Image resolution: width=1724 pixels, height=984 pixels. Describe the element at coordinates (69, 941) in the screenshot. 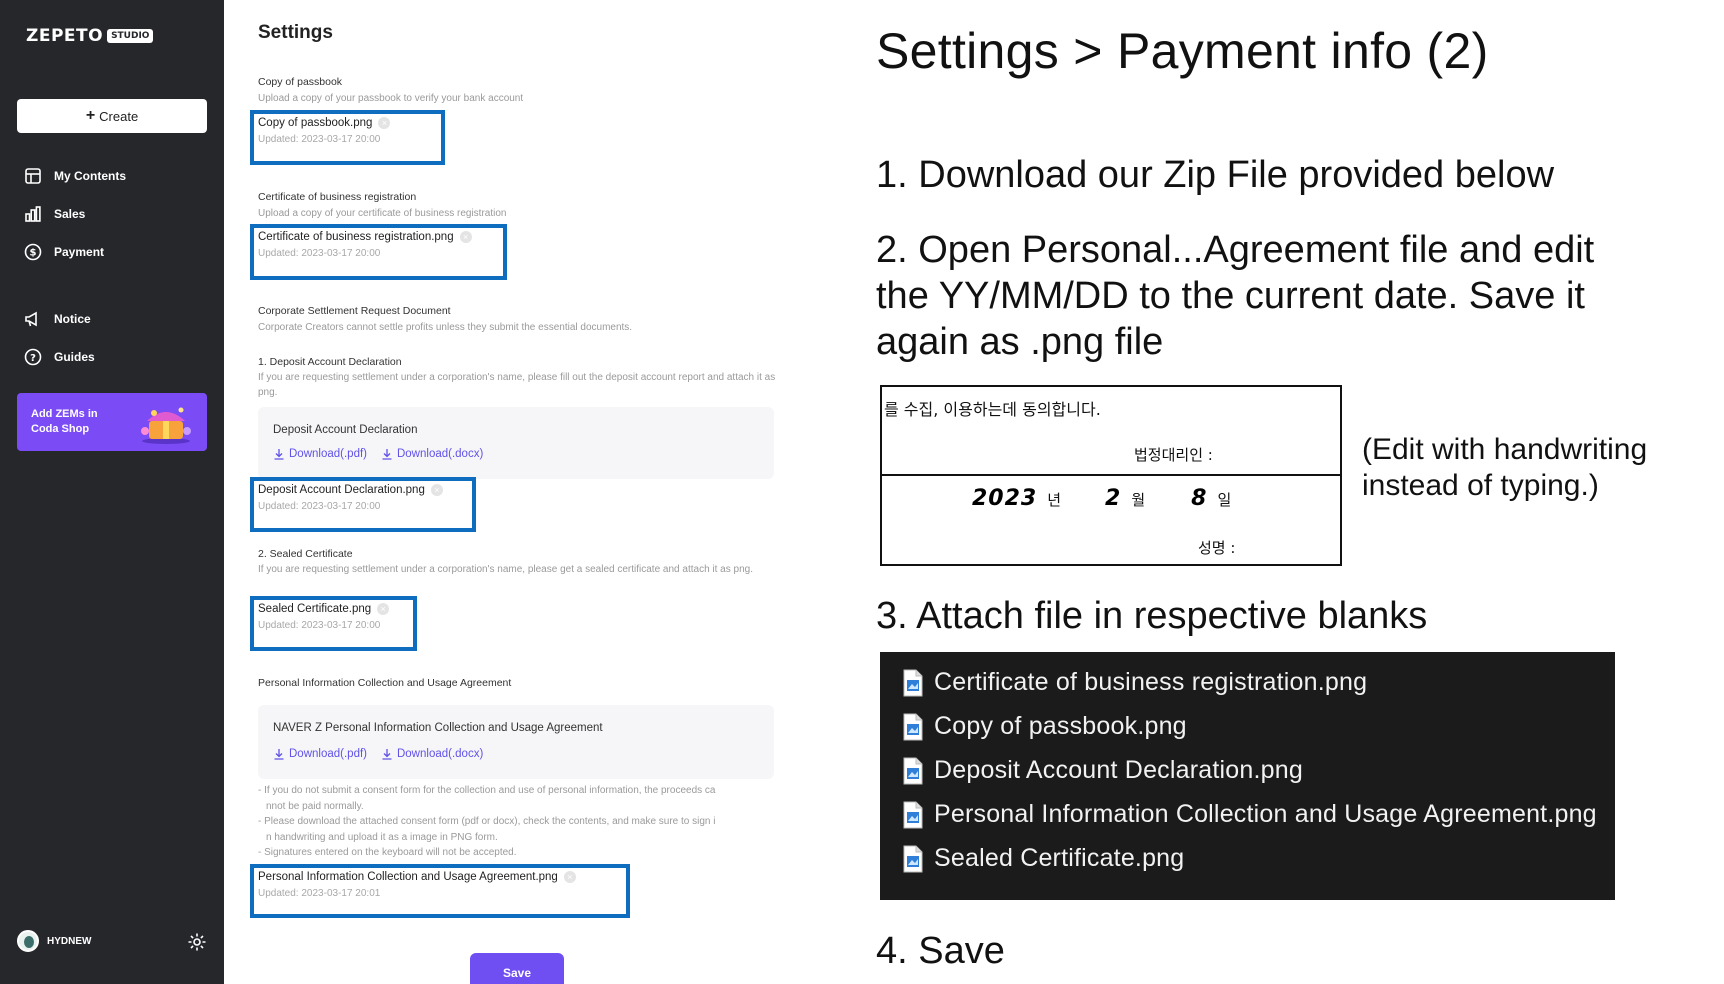

I see `username: HYDNEW` at that location.